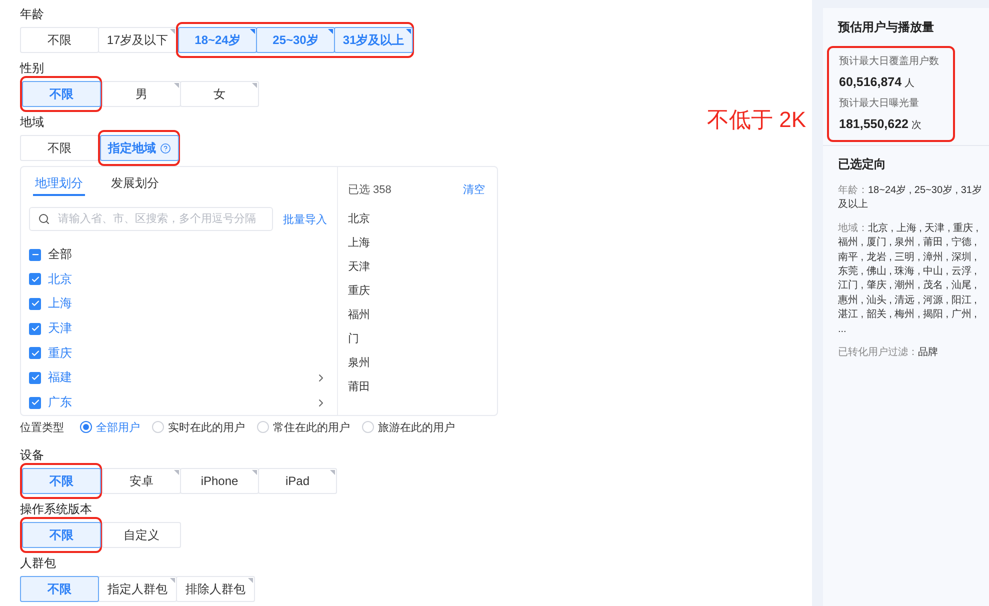  What do you see at coordinates (60, 303) in the screenshot?
I see `region-item: 上海` at bounding box center [60, 303].